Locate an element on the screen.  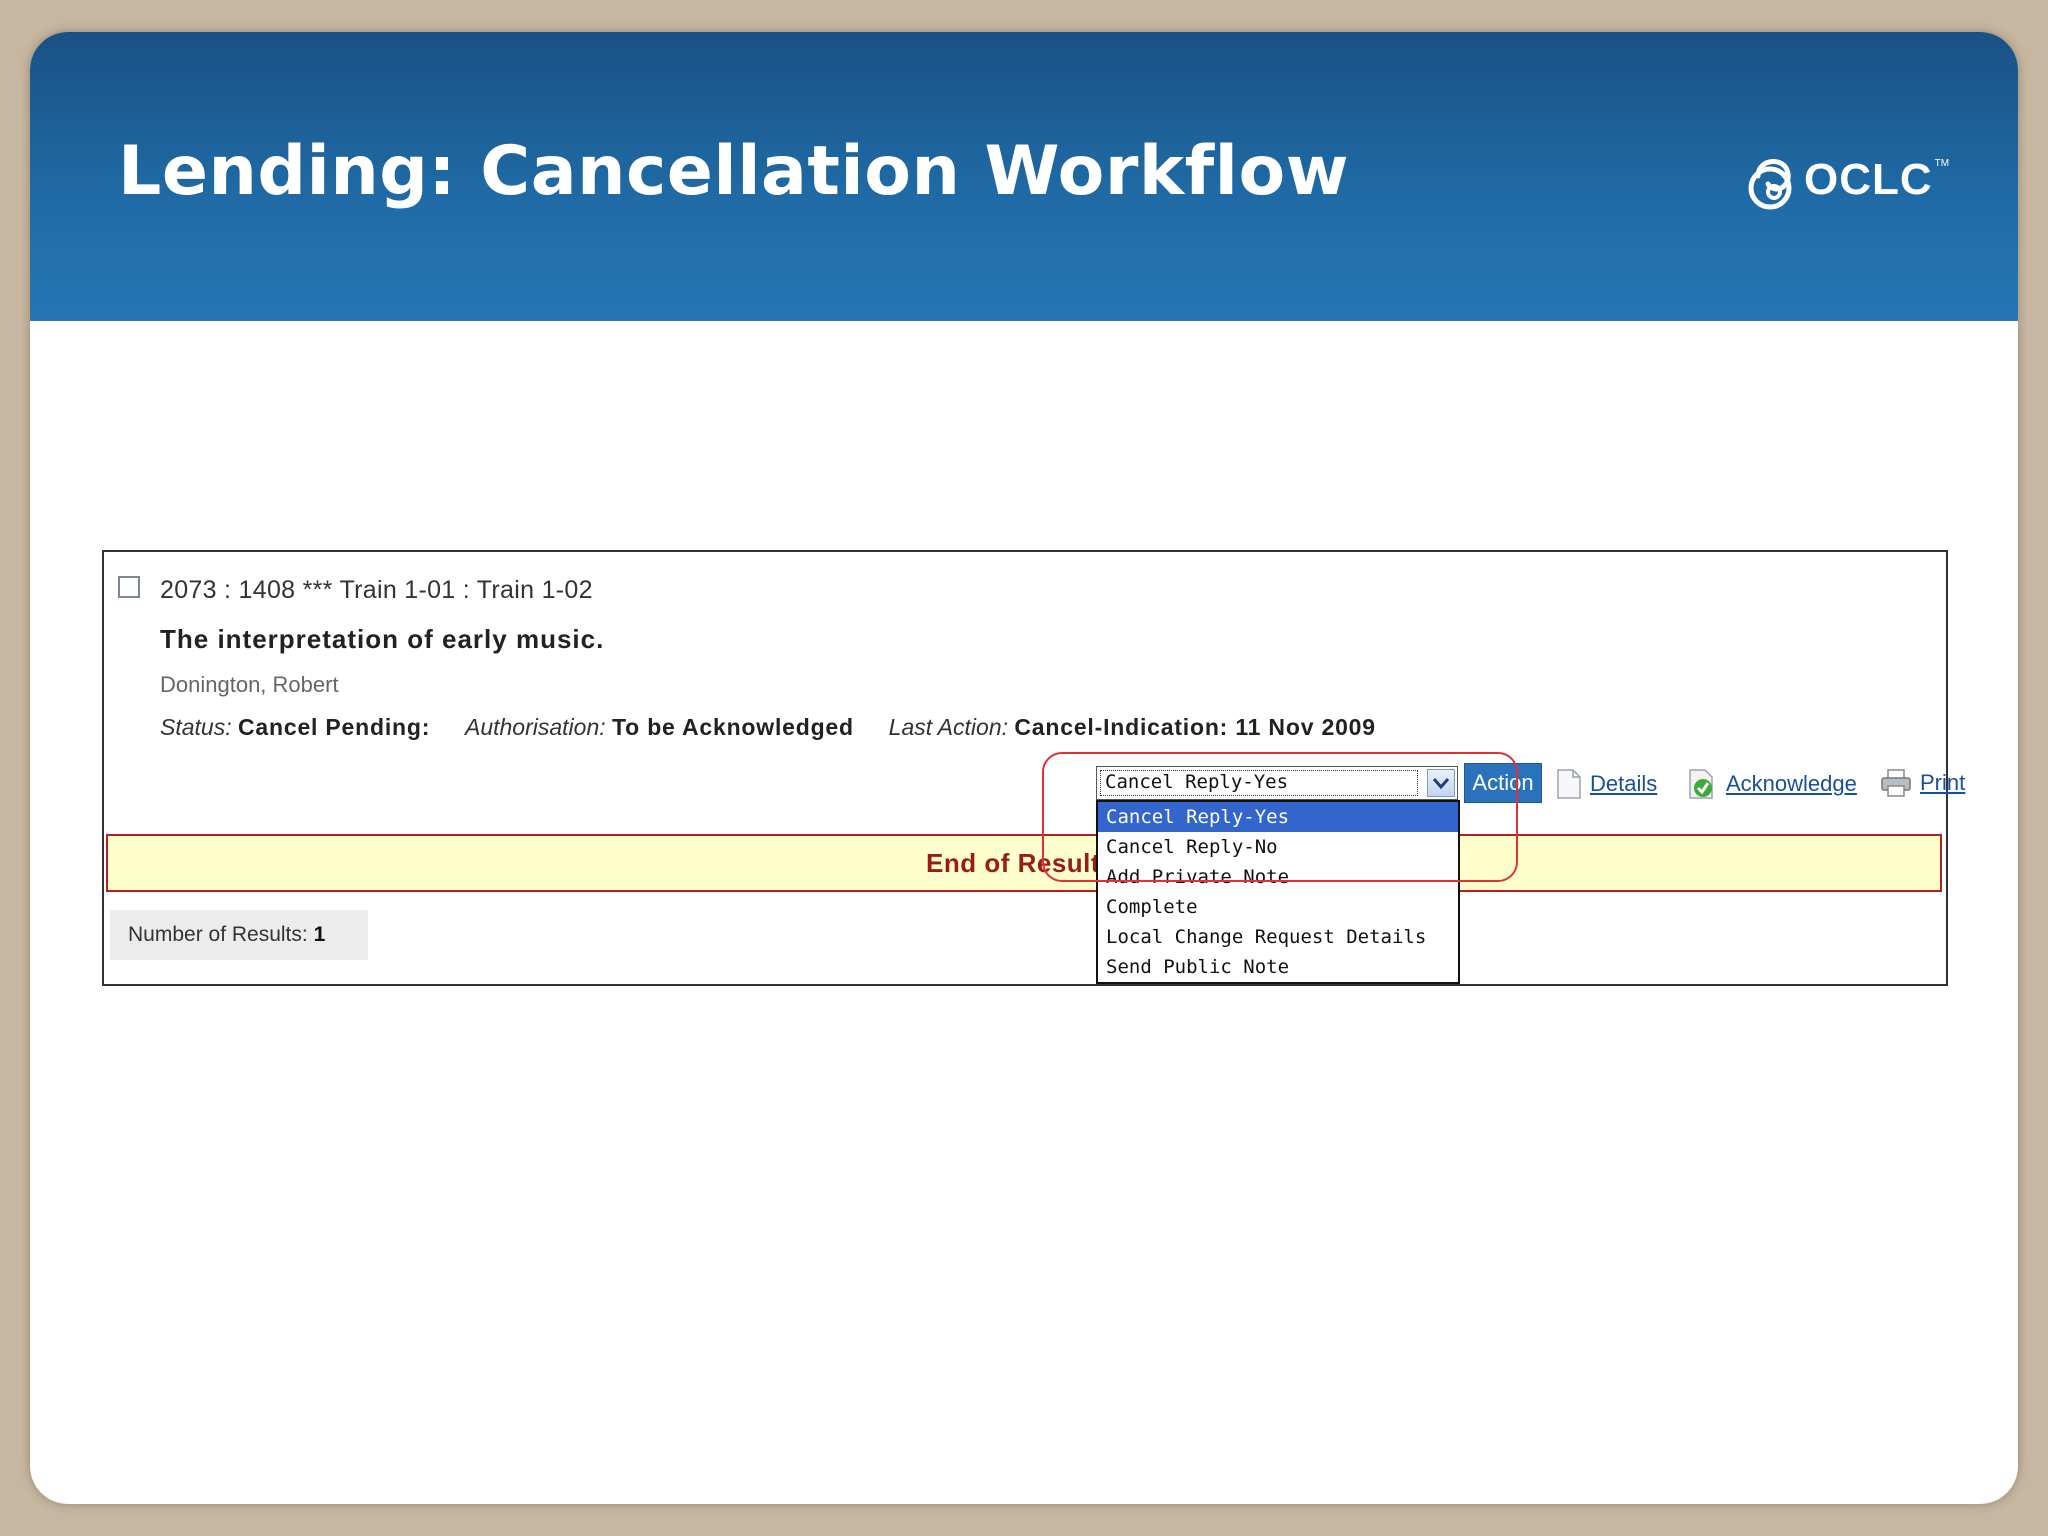
request-id-line: 2073 : 1408 *** Train 1-01 : Train 1-02 is located at coordinates (376, 590).